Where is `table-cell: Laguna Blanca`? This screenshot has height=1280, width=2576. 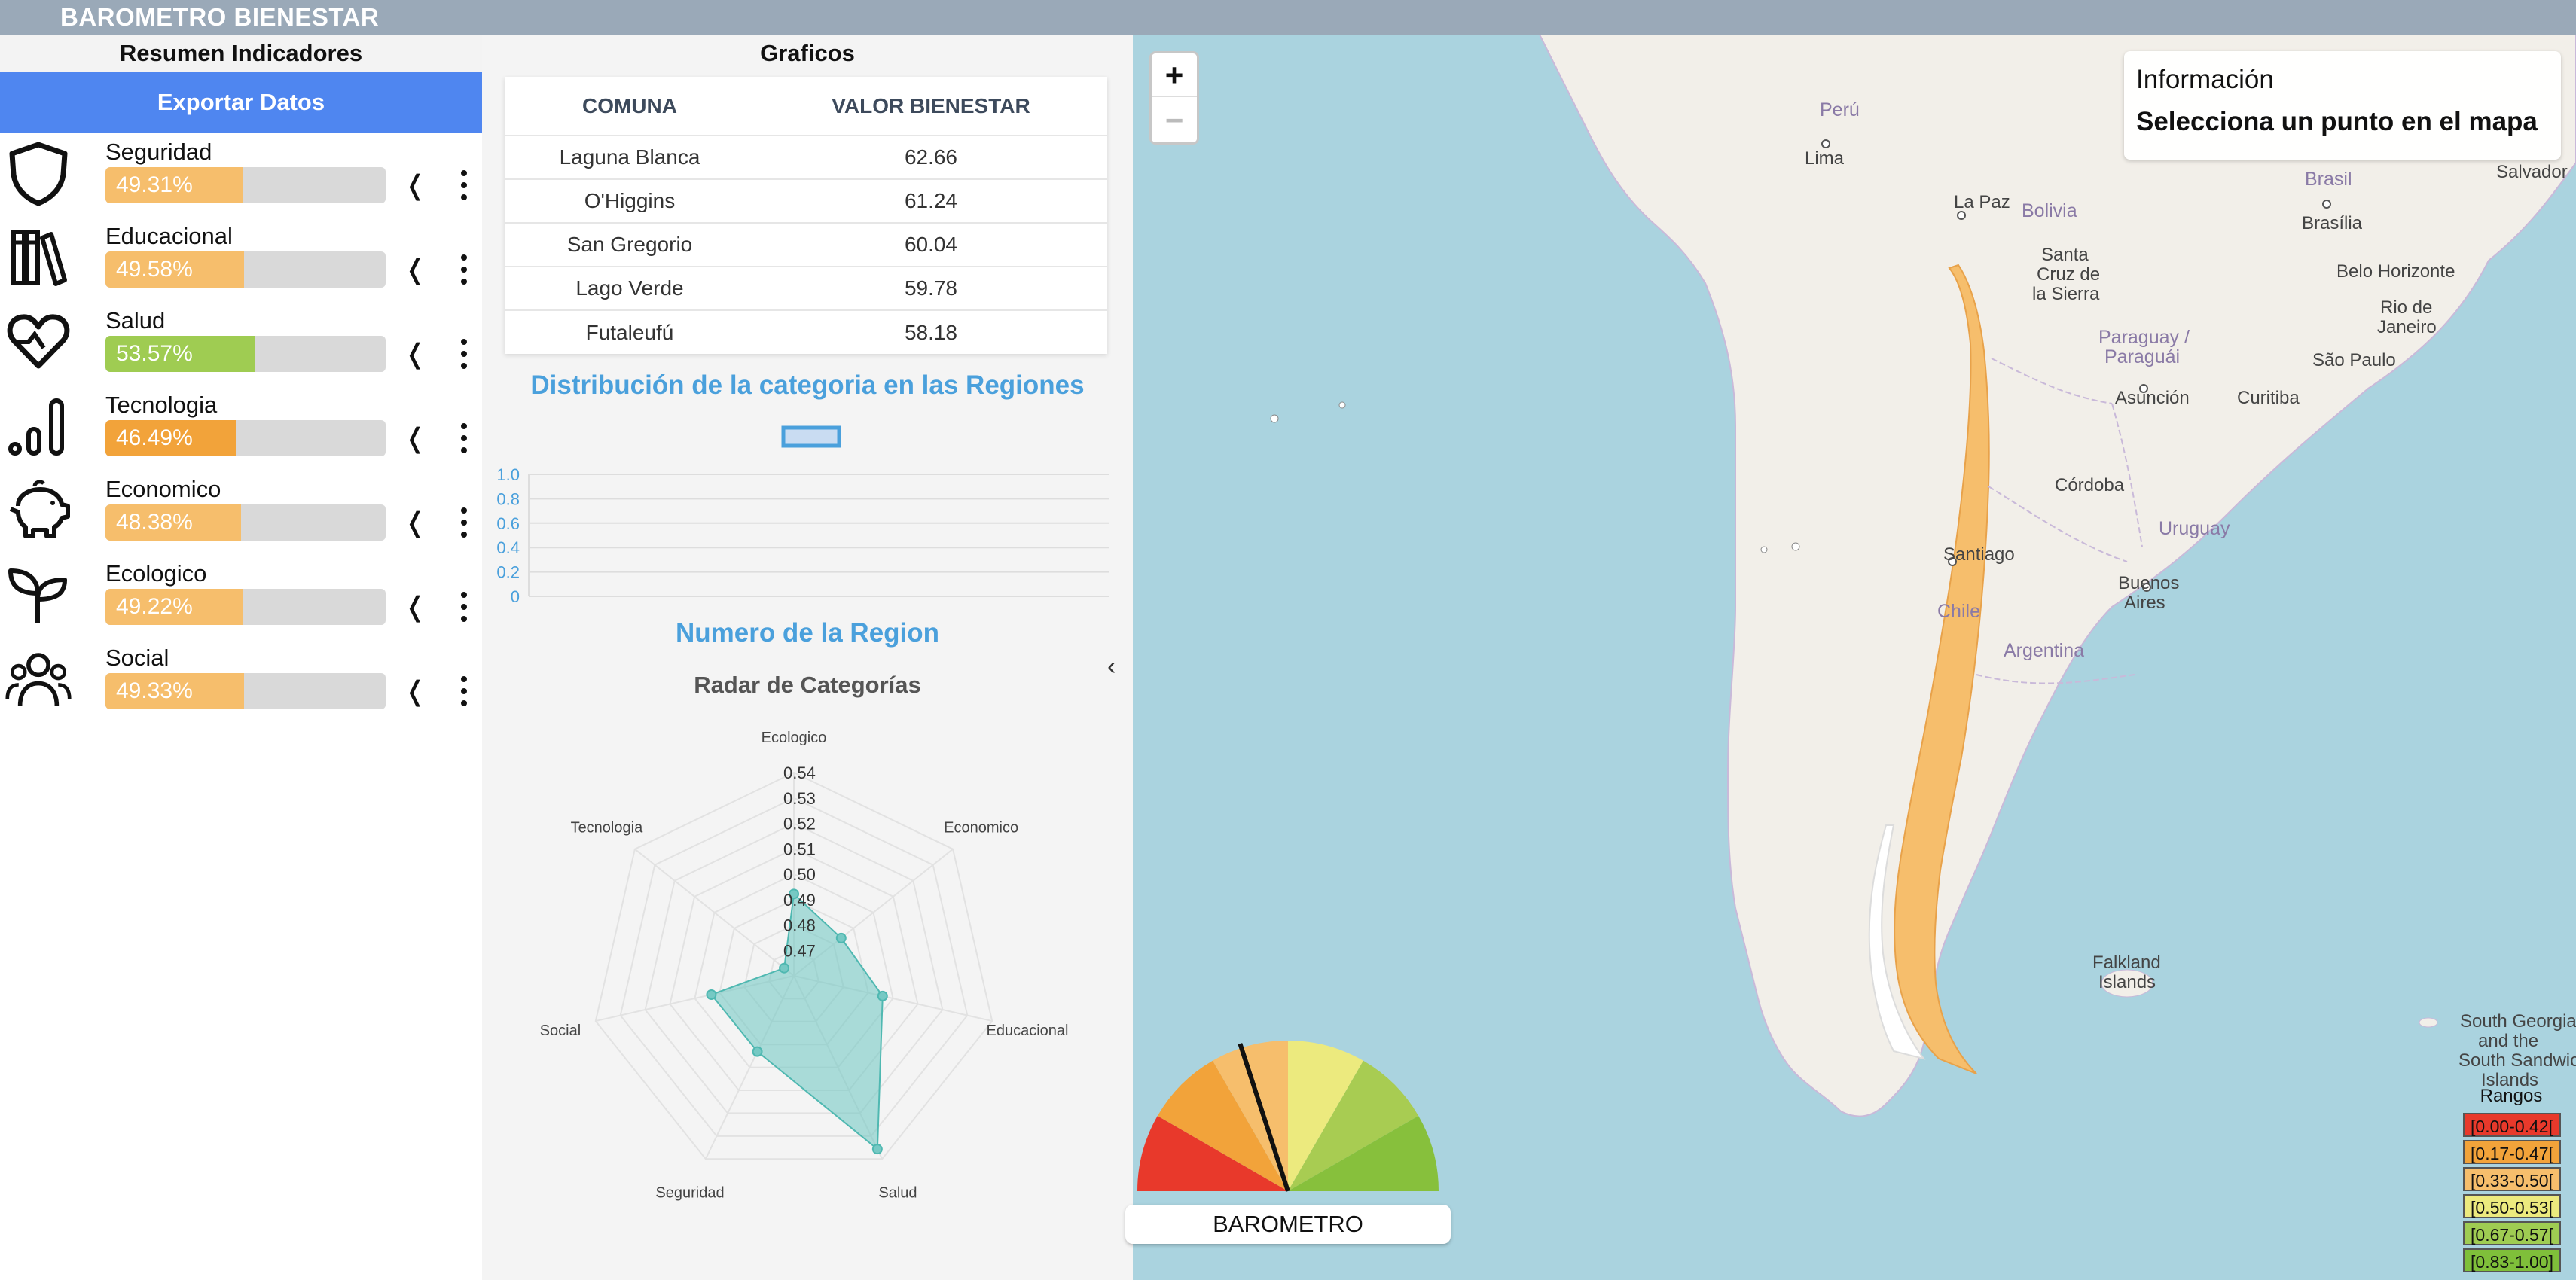 table-cell: Laguna Blanca is located at coordinates (630, 157).